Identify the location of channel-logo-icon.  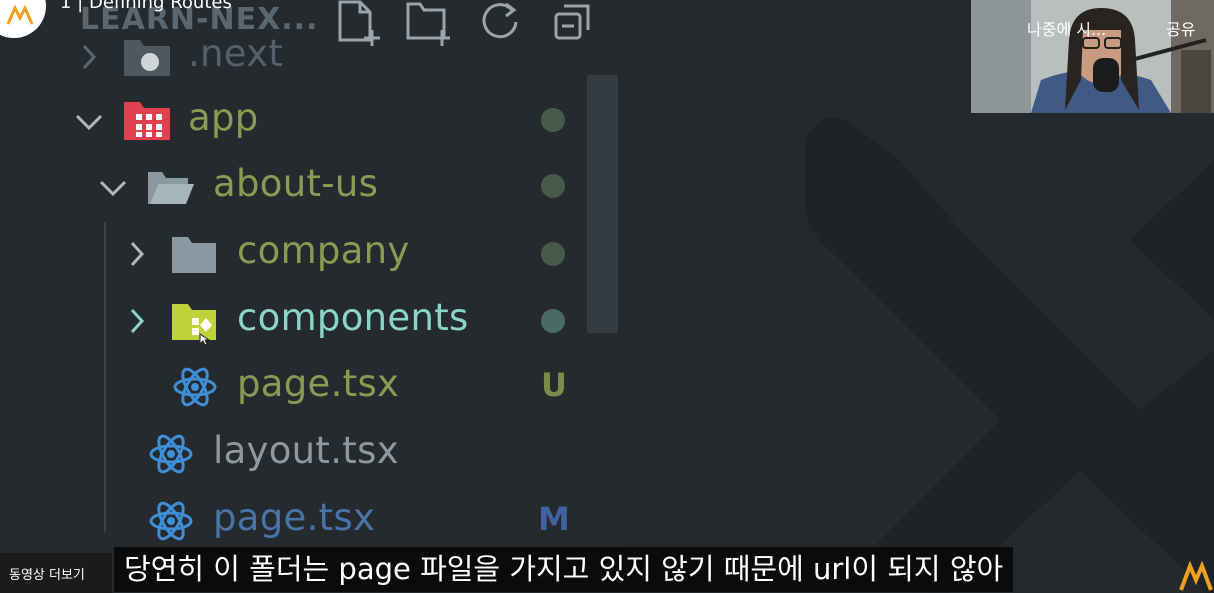
(20, 14).